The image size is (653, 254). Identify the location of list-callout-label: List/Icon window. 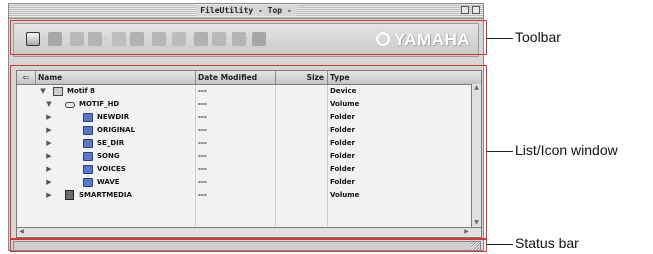
(566, 150).